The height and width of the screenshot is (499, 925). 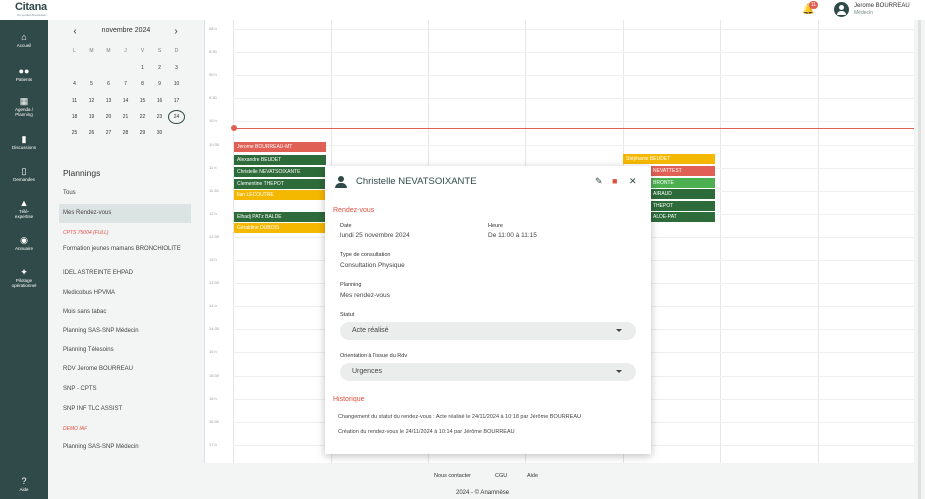 What do you see at coordinates (280, 195) in the screenshot?
I see `appointment-event: Ilan LECOUTRE` at bounding box center [280, 195].